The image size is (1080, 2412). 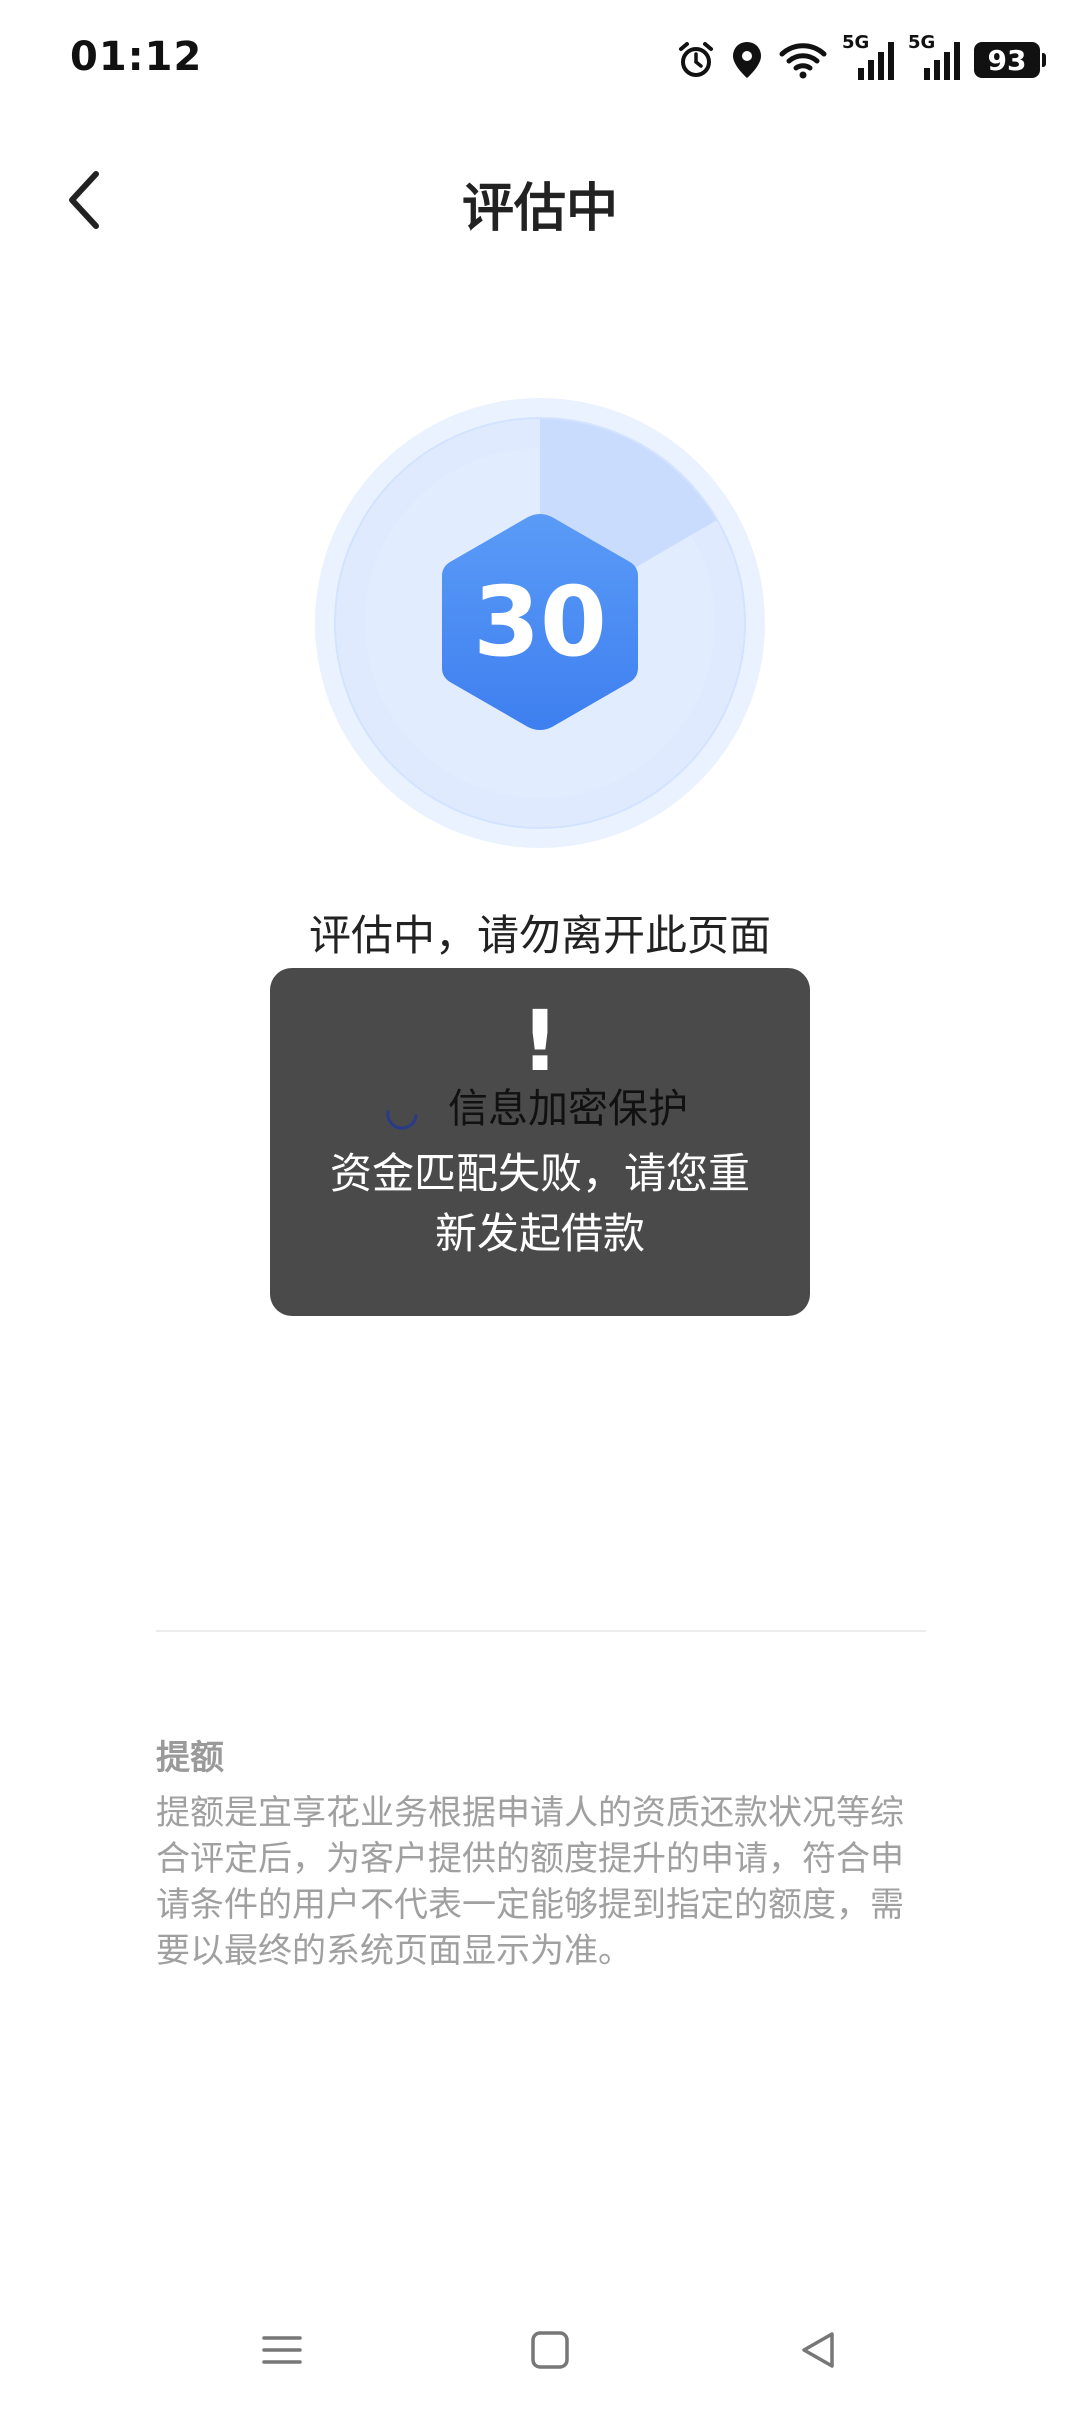 What do you see at coordinates (868, 57) in the screenshot?
I see `signal-icon: 5G` at bounding box center [868, 57].